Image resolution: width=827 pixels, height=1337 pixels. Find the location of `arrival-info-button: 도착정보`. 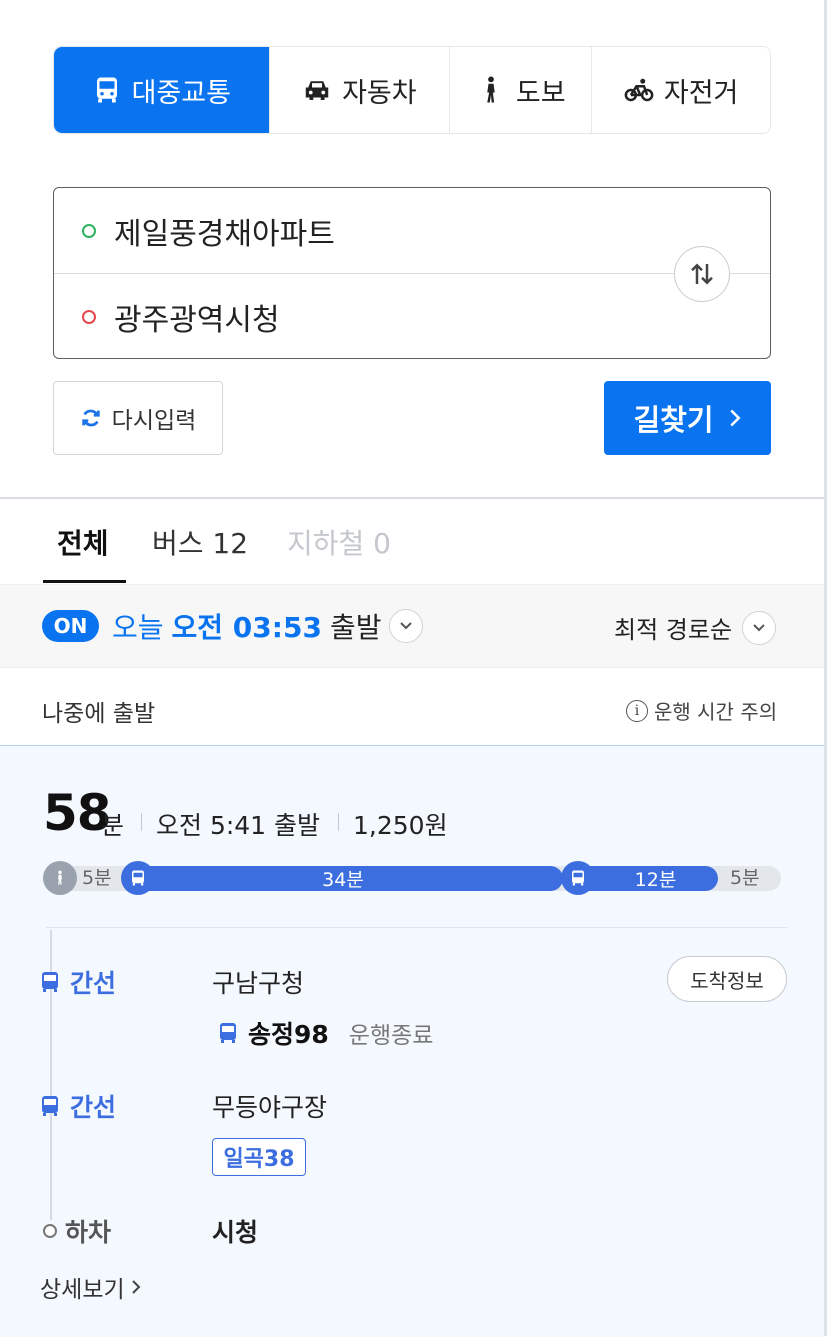

arrival-info-button: 도착정보 is located at coordinates (727, 979).